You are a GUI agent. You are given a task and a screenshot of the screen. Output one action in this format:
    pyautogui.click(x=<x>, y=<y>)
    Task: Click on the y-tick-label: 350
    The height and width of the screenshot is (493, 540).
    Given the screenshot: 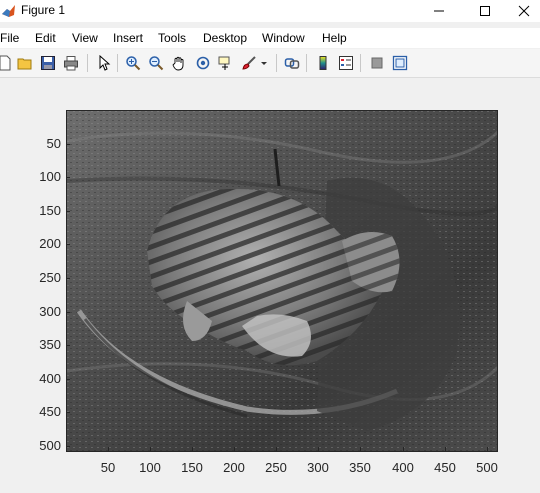 What is the action you would take?
    pyautogui.click(x=50, y=344)
    